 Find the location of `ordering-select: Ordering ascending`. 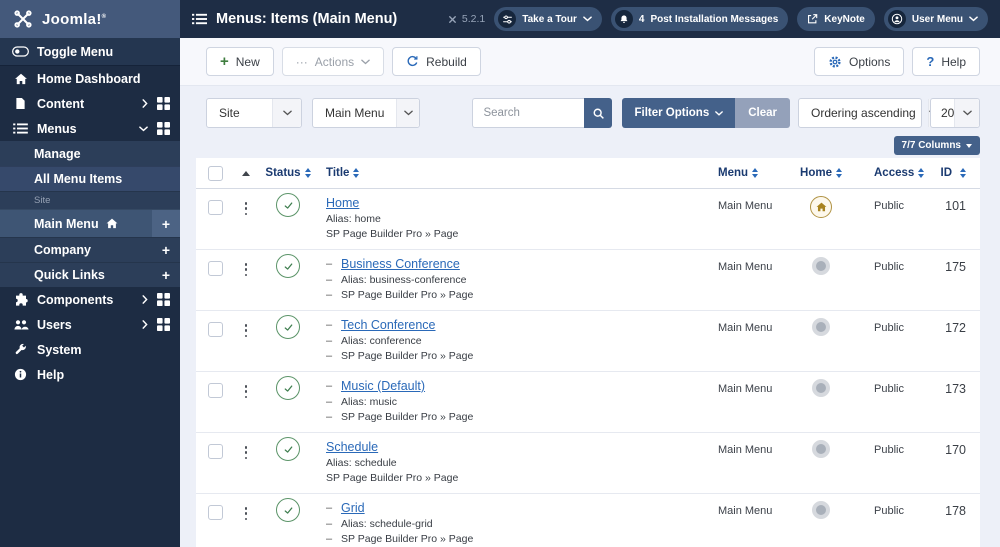

ordering-select: Ordering ascending is located at coordinates (868, 113).